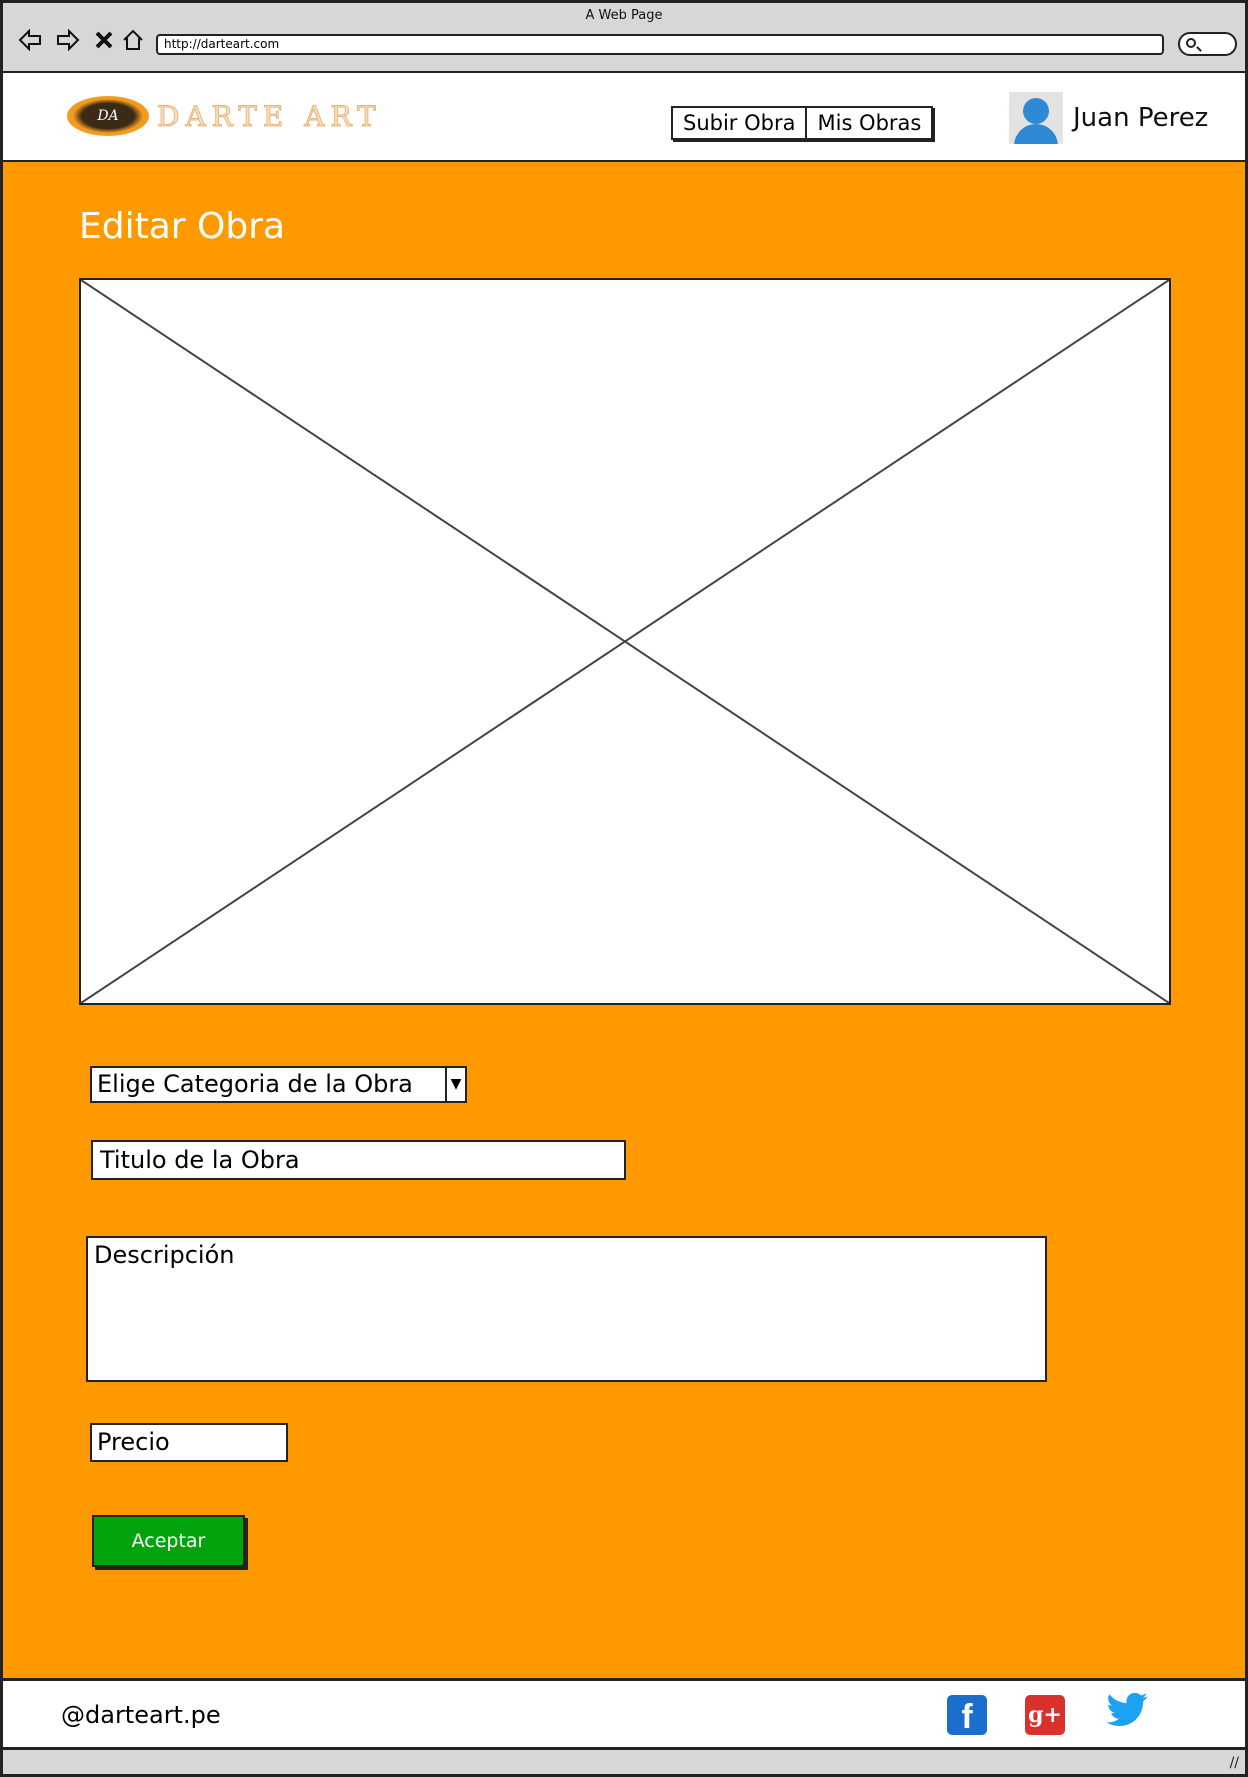 The height and width of the screenshot is (1777, 1248). Describe the element at coordinates (30, 40) in the screenshot. I see `back-arrow-icon` at that location.